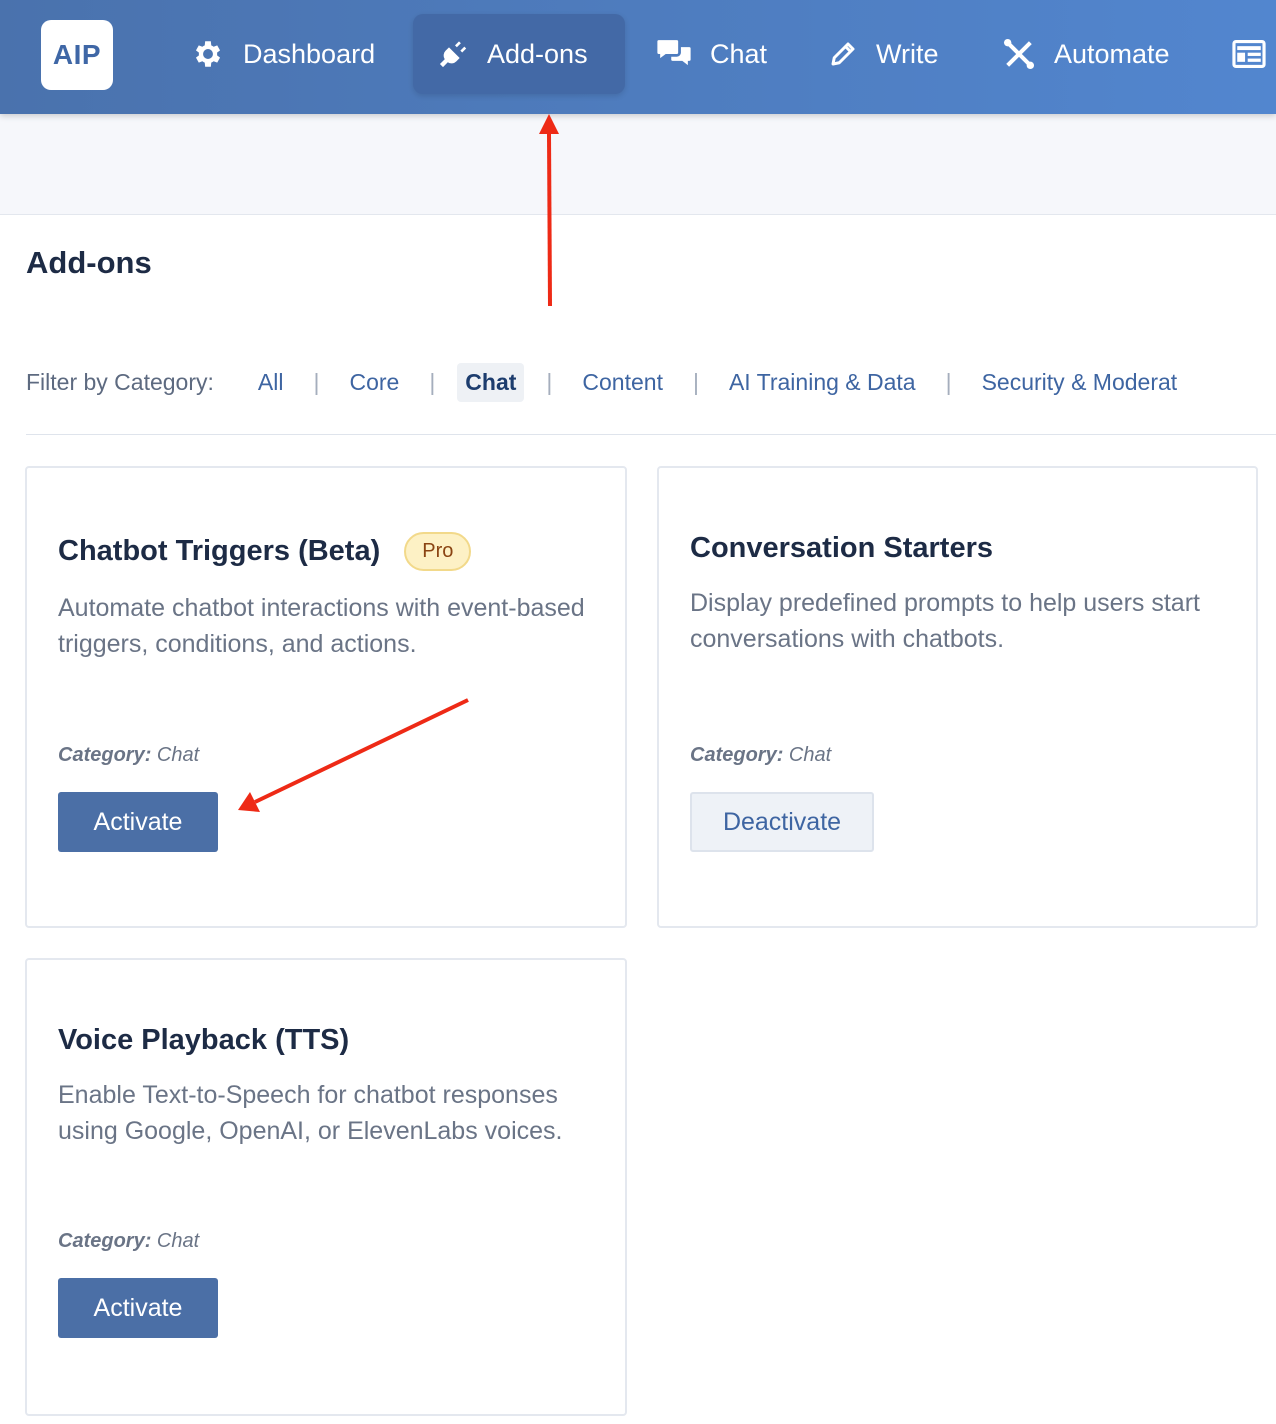 Image resolution: width=1276 pixels, height=1424 pixels. I want to click on filter-content: Content, so click(622, 382).